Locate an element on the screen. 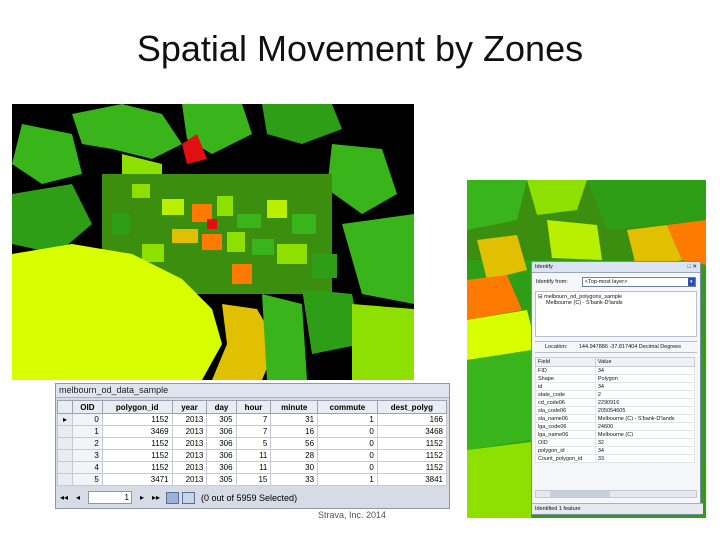 This screenshot has width=720, height=540. field-name: lga_code06 is located at coordinates (565, 426).